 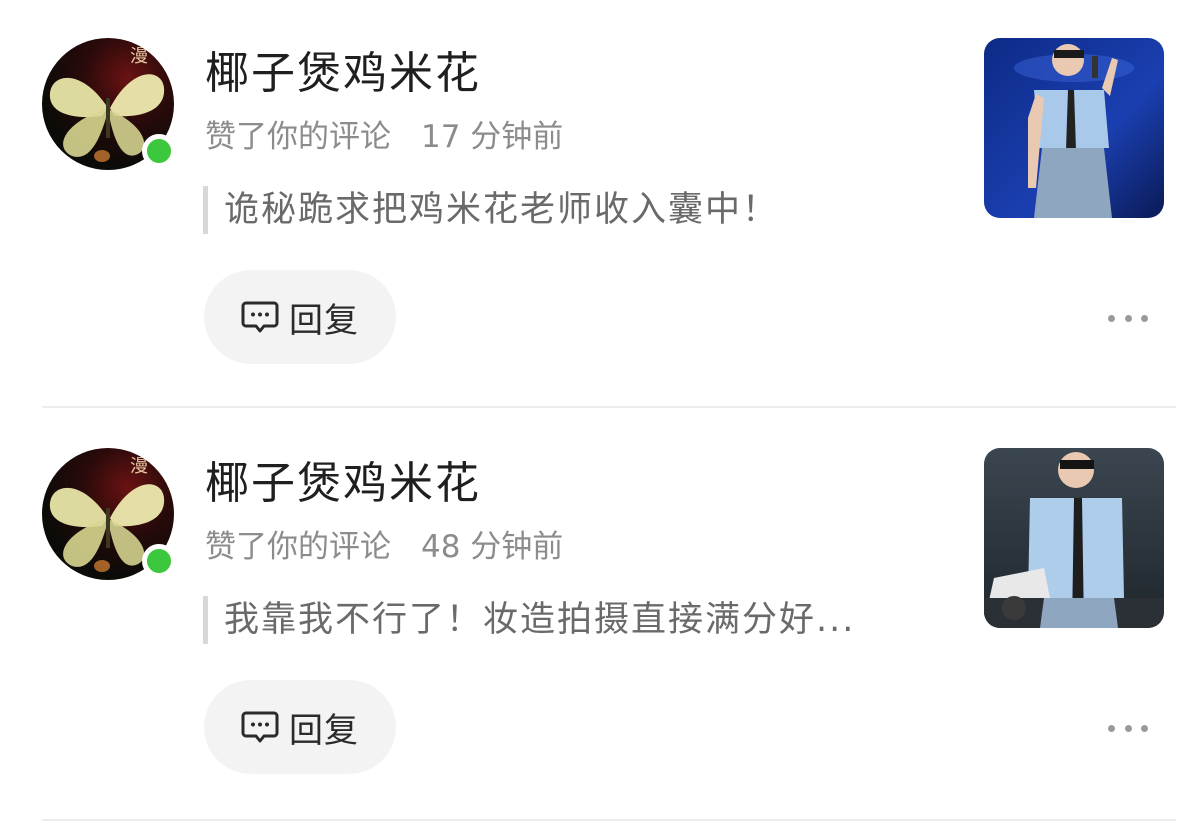 I want to click on notification-meta: 赞了你的评论 17 分钟前, so click(x=384, y=137).